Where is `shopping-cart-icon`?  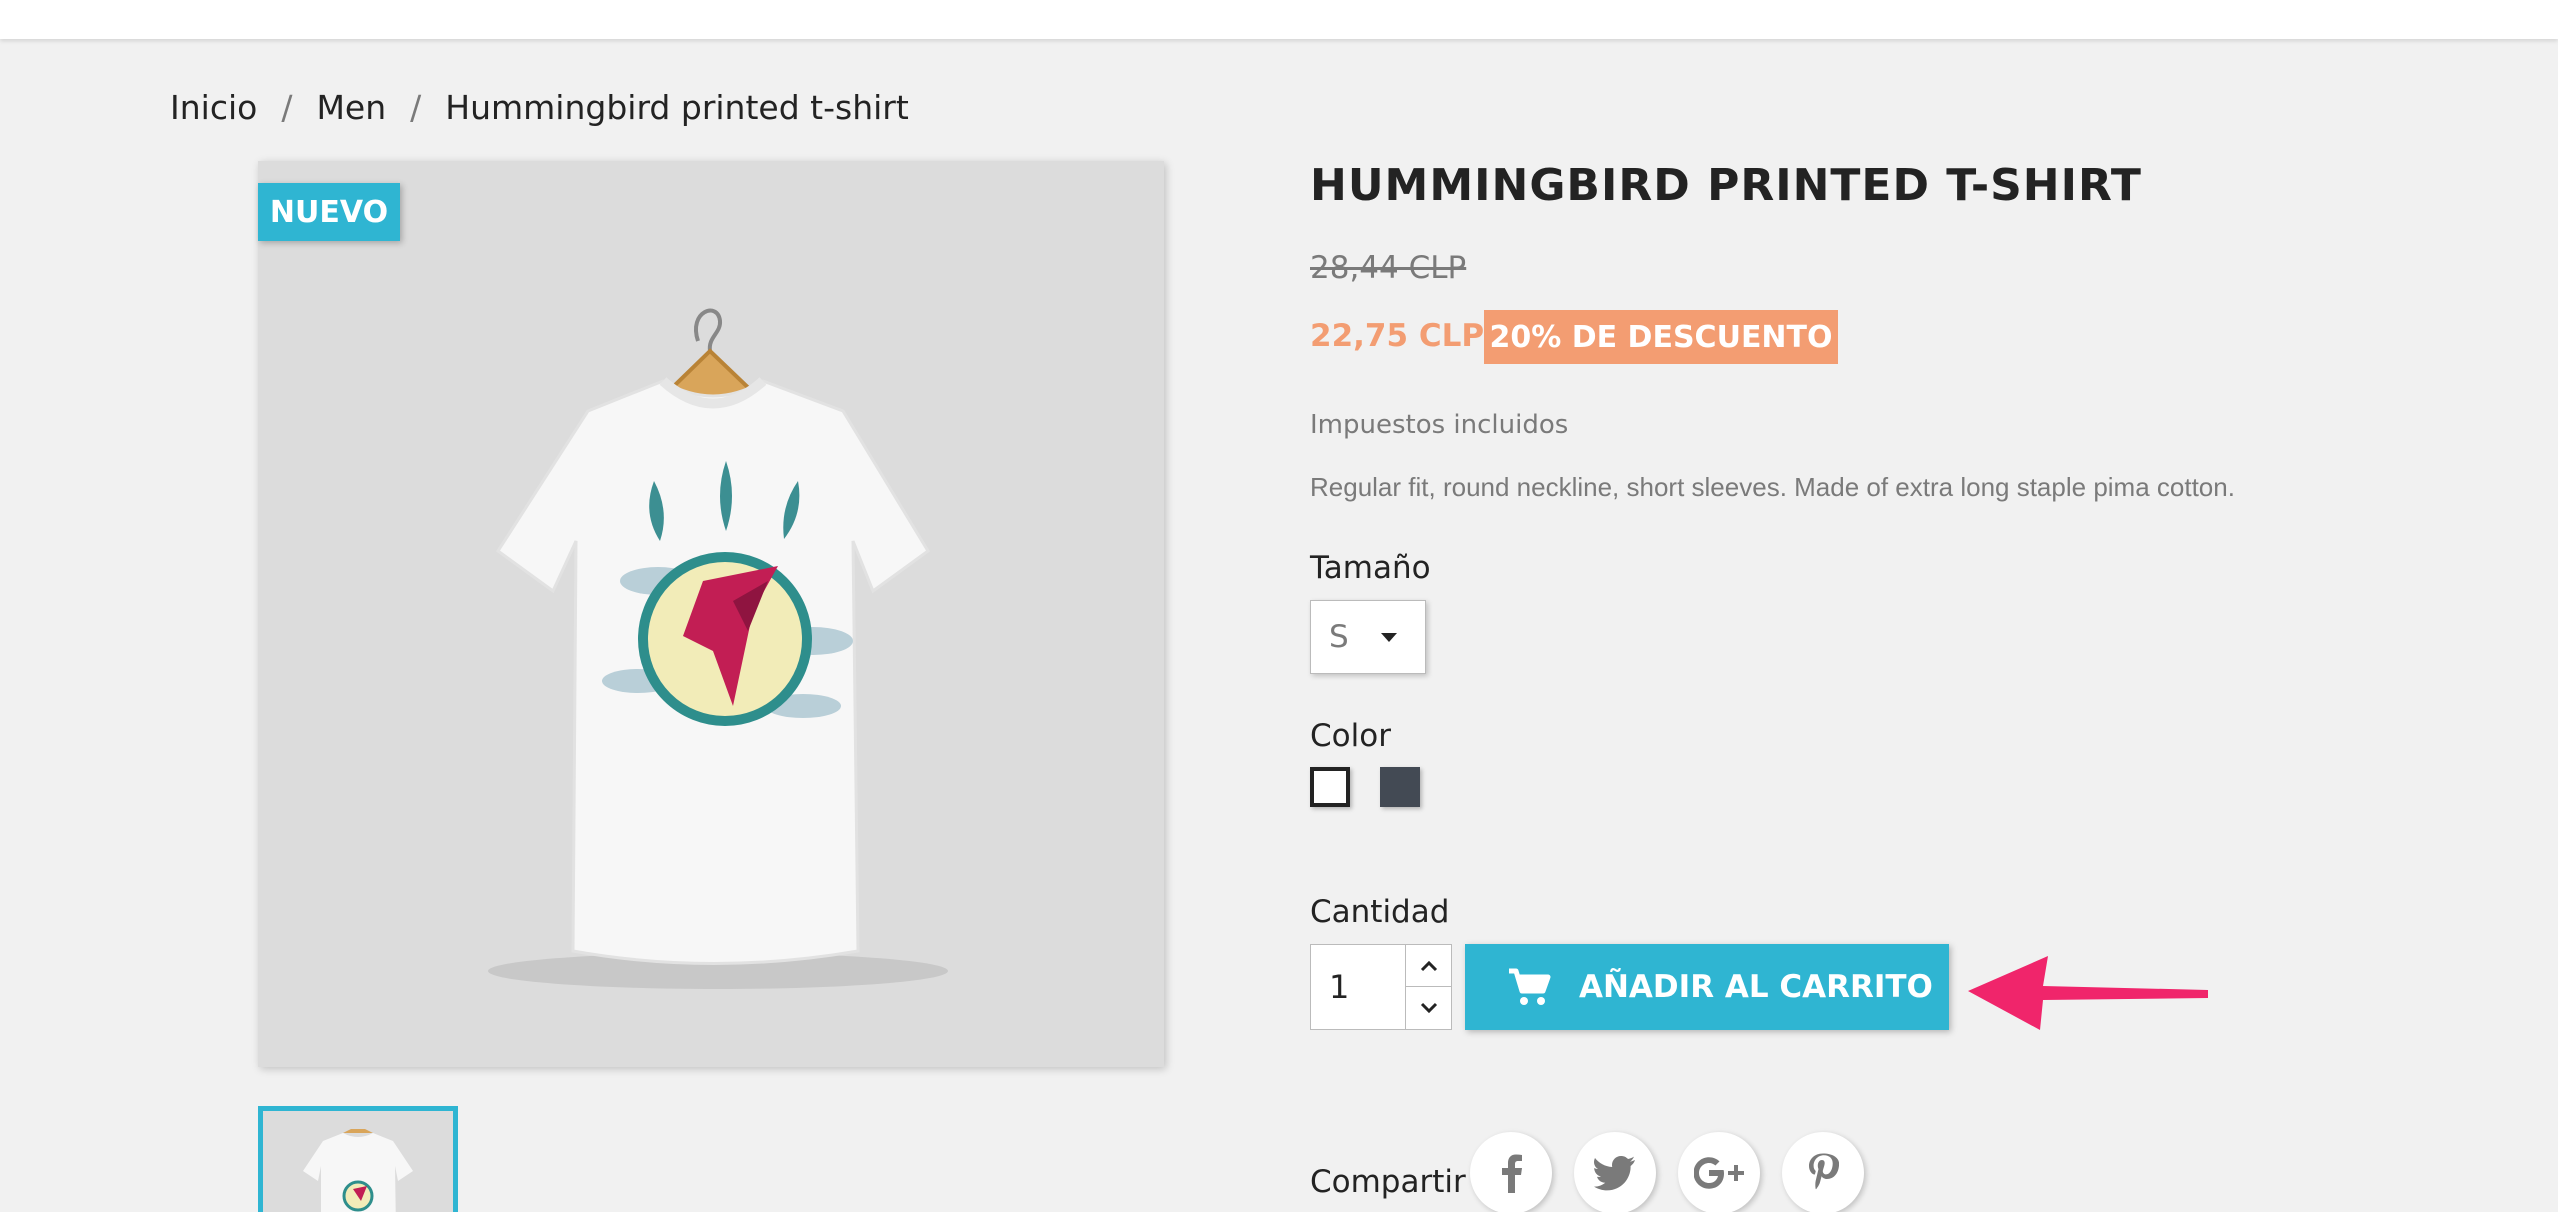
shopping-cart-icon is located at coordinates (1530, 986).